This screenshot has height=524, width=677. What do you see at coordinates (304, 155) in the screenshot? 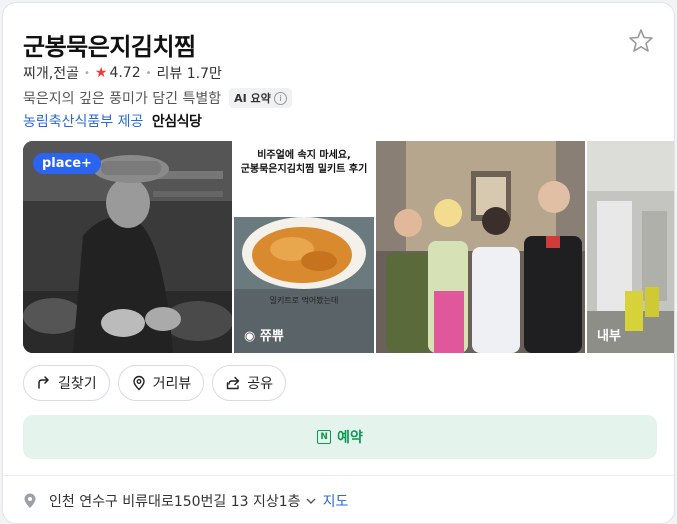
I see `poster-headline-1: 비주얼에 속지 마세요,` at bounding box center [304, 155].